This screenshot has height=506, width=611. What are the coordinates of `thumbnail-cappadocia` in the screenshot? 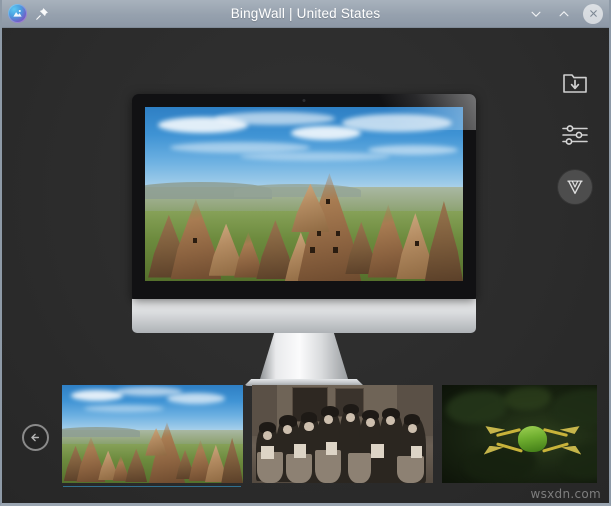 It's located at (152, 436).